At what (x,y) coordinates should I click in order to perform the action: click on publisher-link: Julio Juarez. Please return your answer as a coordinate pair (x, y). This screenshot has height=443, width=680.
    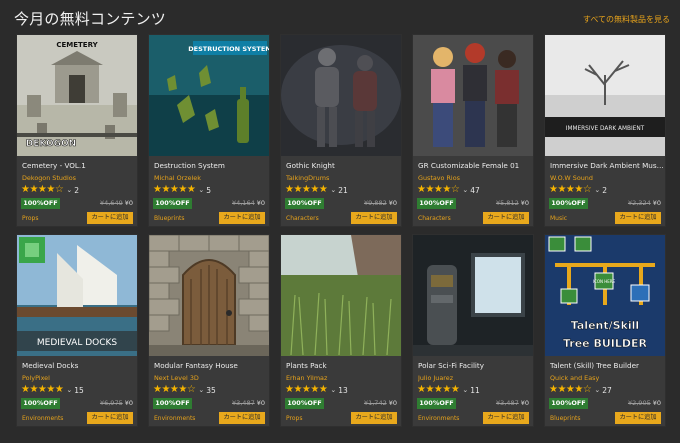
    Looking at the image, I should click on (475, 378).